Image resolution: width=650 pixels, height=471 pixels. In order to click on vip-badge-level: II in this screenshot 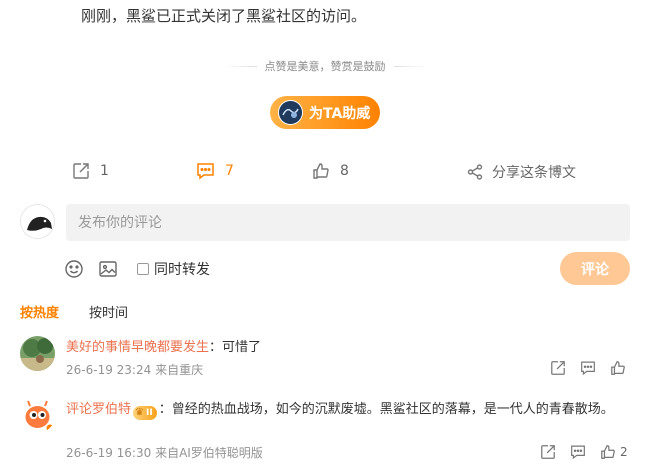, I will do `click(149, 413)`.